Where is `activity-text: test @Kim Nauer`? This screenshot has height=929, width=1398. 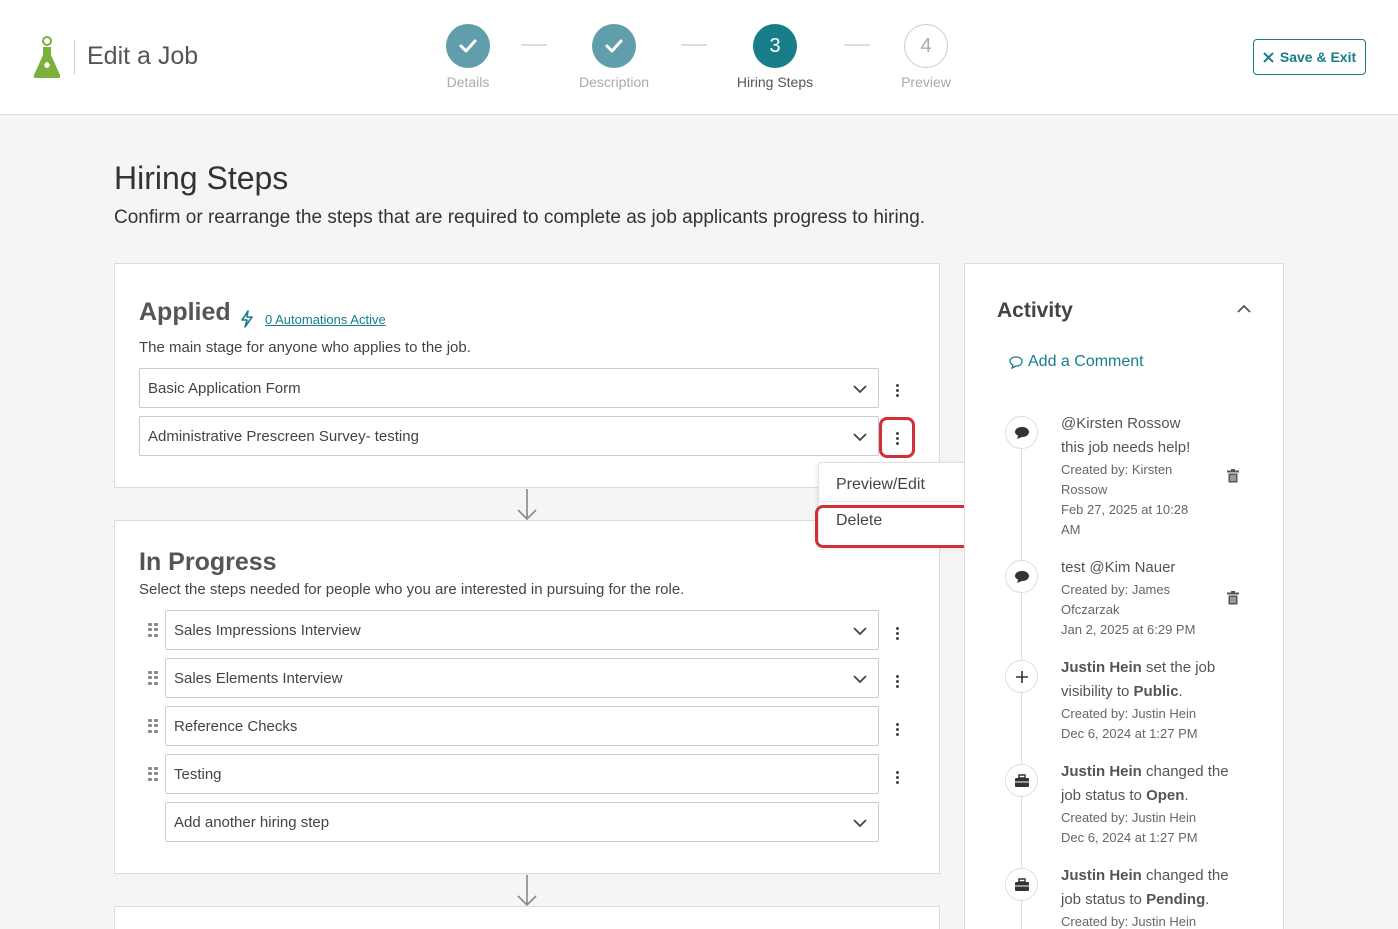 activity-text: test @Kim Nauer is located at coordinates (1148, 568).